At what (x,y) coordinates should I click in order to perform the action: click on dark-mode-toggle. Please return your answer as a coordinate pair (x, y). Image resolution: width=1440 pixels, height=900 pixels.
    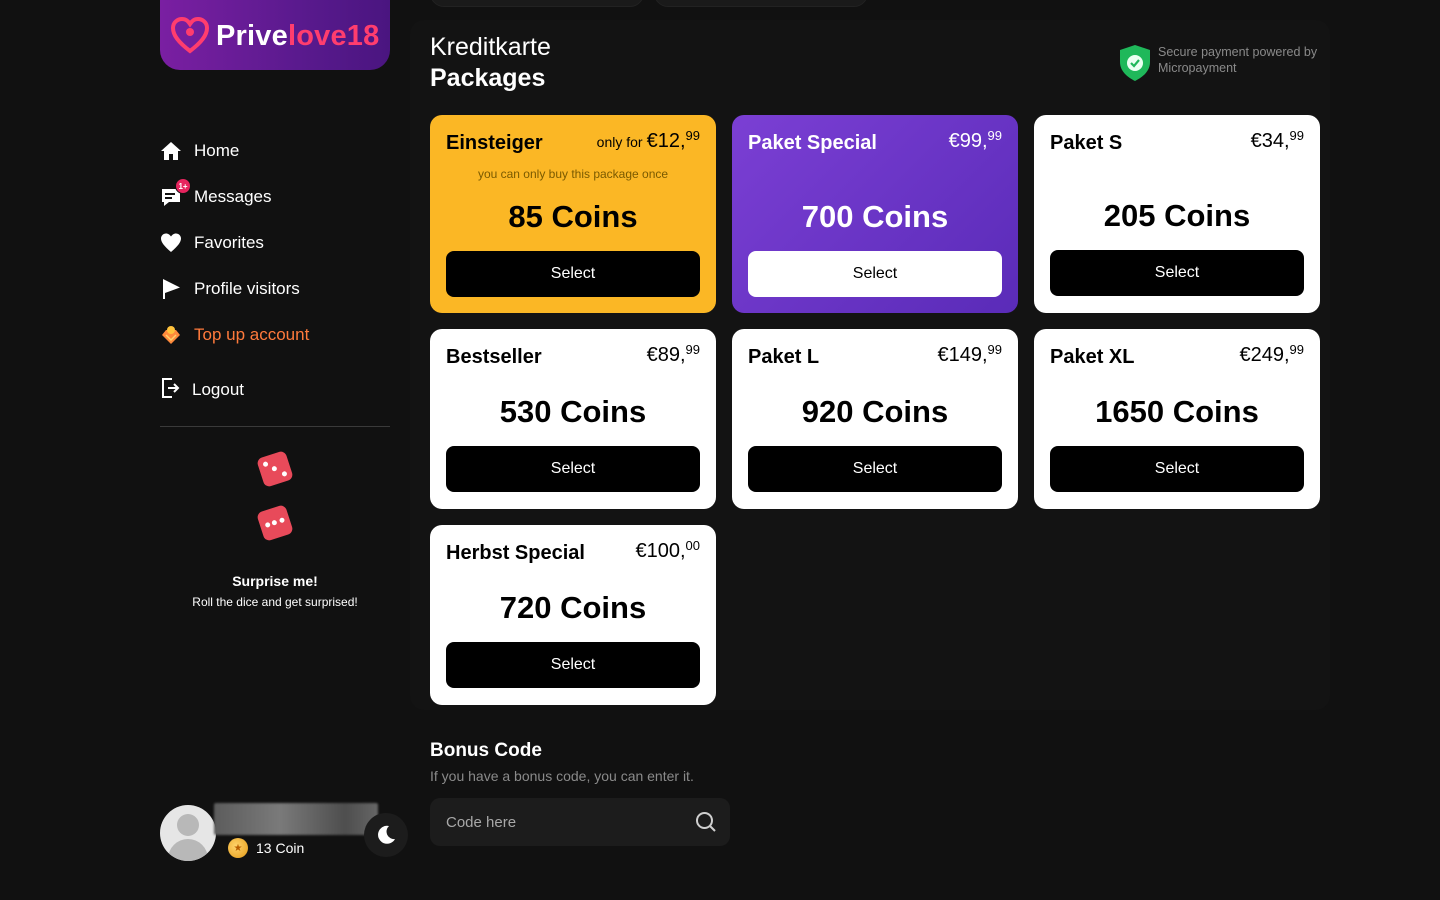
    Looking at the image, I should click on (386, 835).